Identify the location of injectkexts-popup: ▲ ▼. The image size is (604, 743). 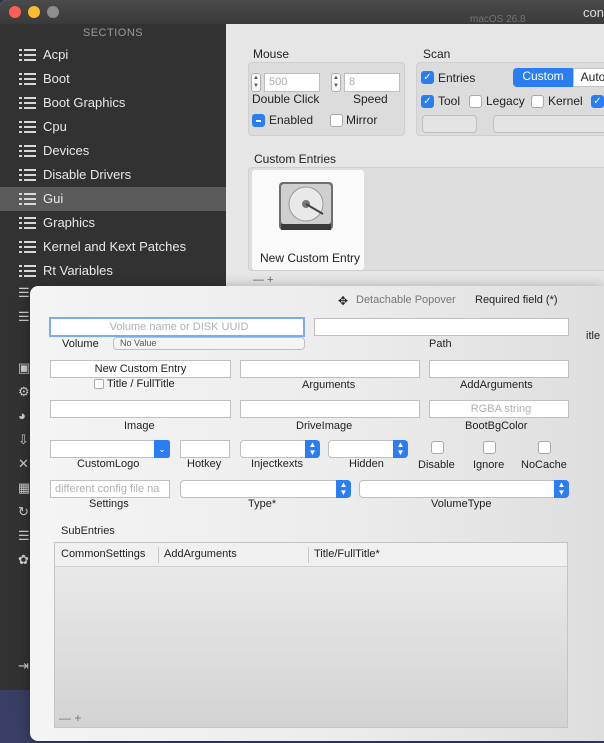
(280, 449).